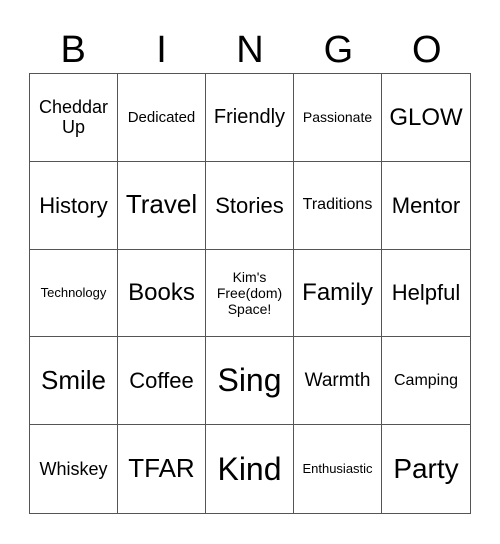  What do you see at coordinates (250, 118) in the screenshot?
I see `bingo-cell: Friendly` at bounding box center [250, 118].